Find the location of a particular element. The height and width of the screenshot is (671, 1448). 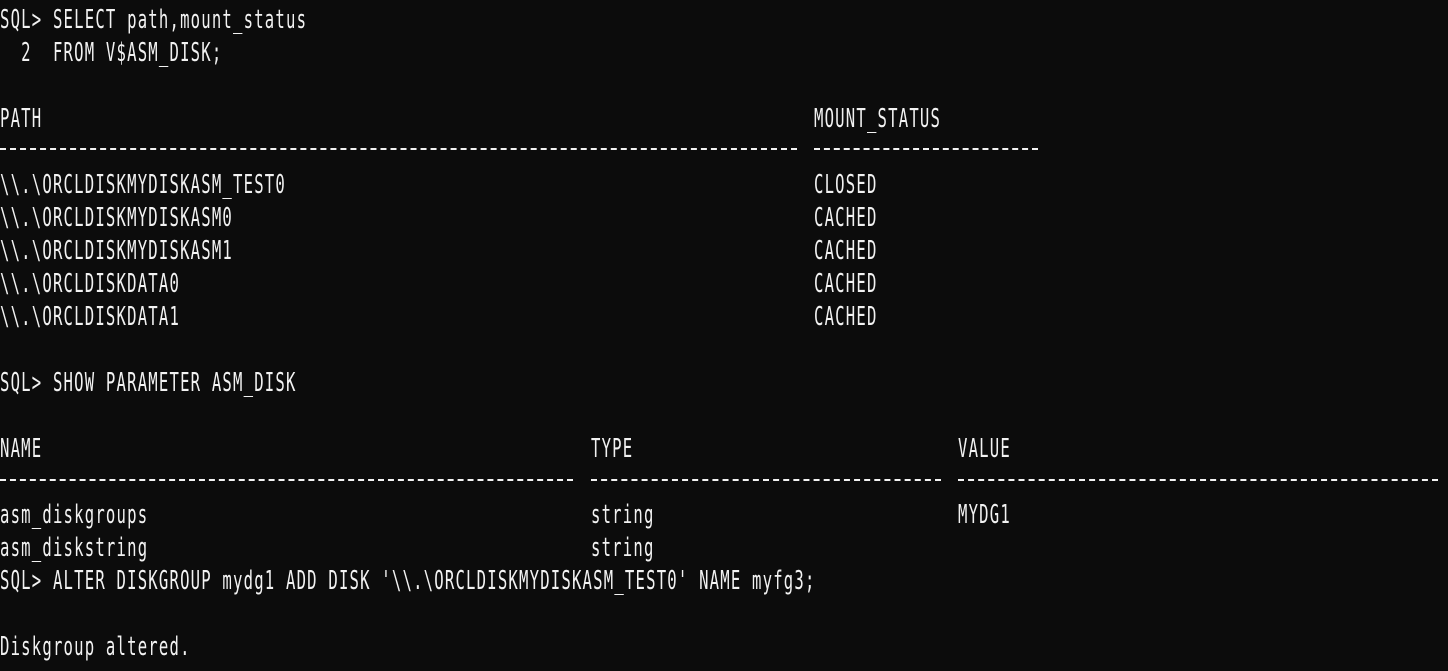

table-row-name: asm_diskstring is located at coordinates (74, 548).